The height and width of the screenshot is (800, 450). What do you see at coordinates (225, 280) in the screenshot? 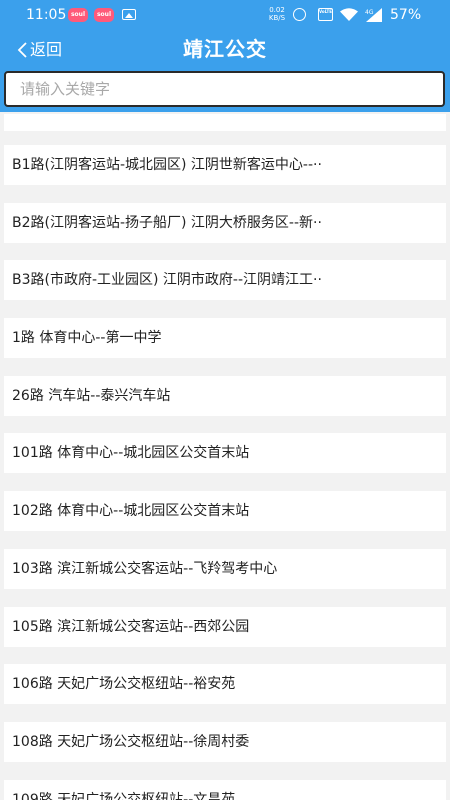
I see `route-item: B3路(市政府-工业园区) 江阴市政府--江阴靖江工··` at bounding box center [225, 280].